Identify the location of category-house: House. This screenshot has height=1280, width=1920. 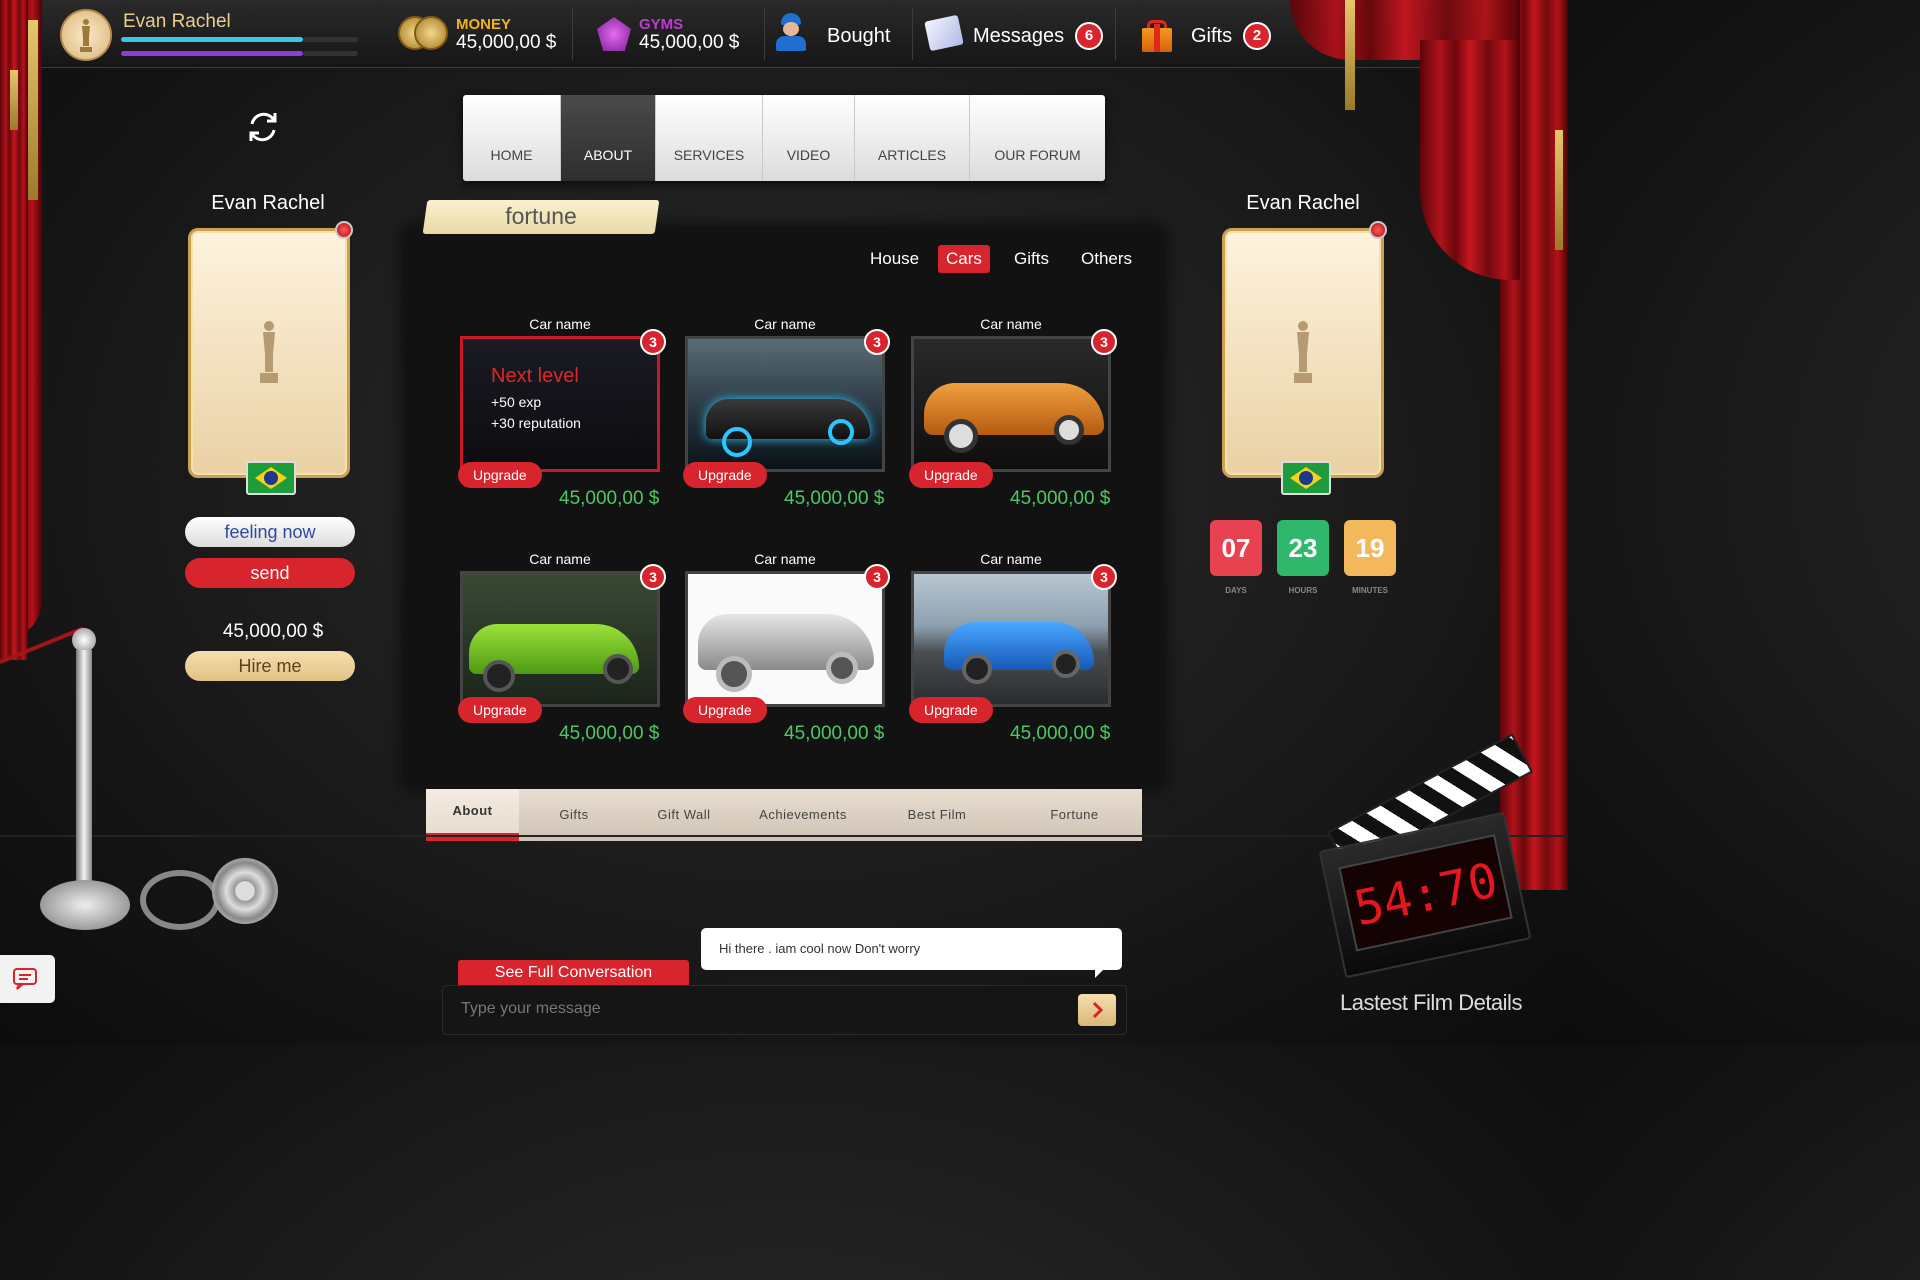
(894, 259).